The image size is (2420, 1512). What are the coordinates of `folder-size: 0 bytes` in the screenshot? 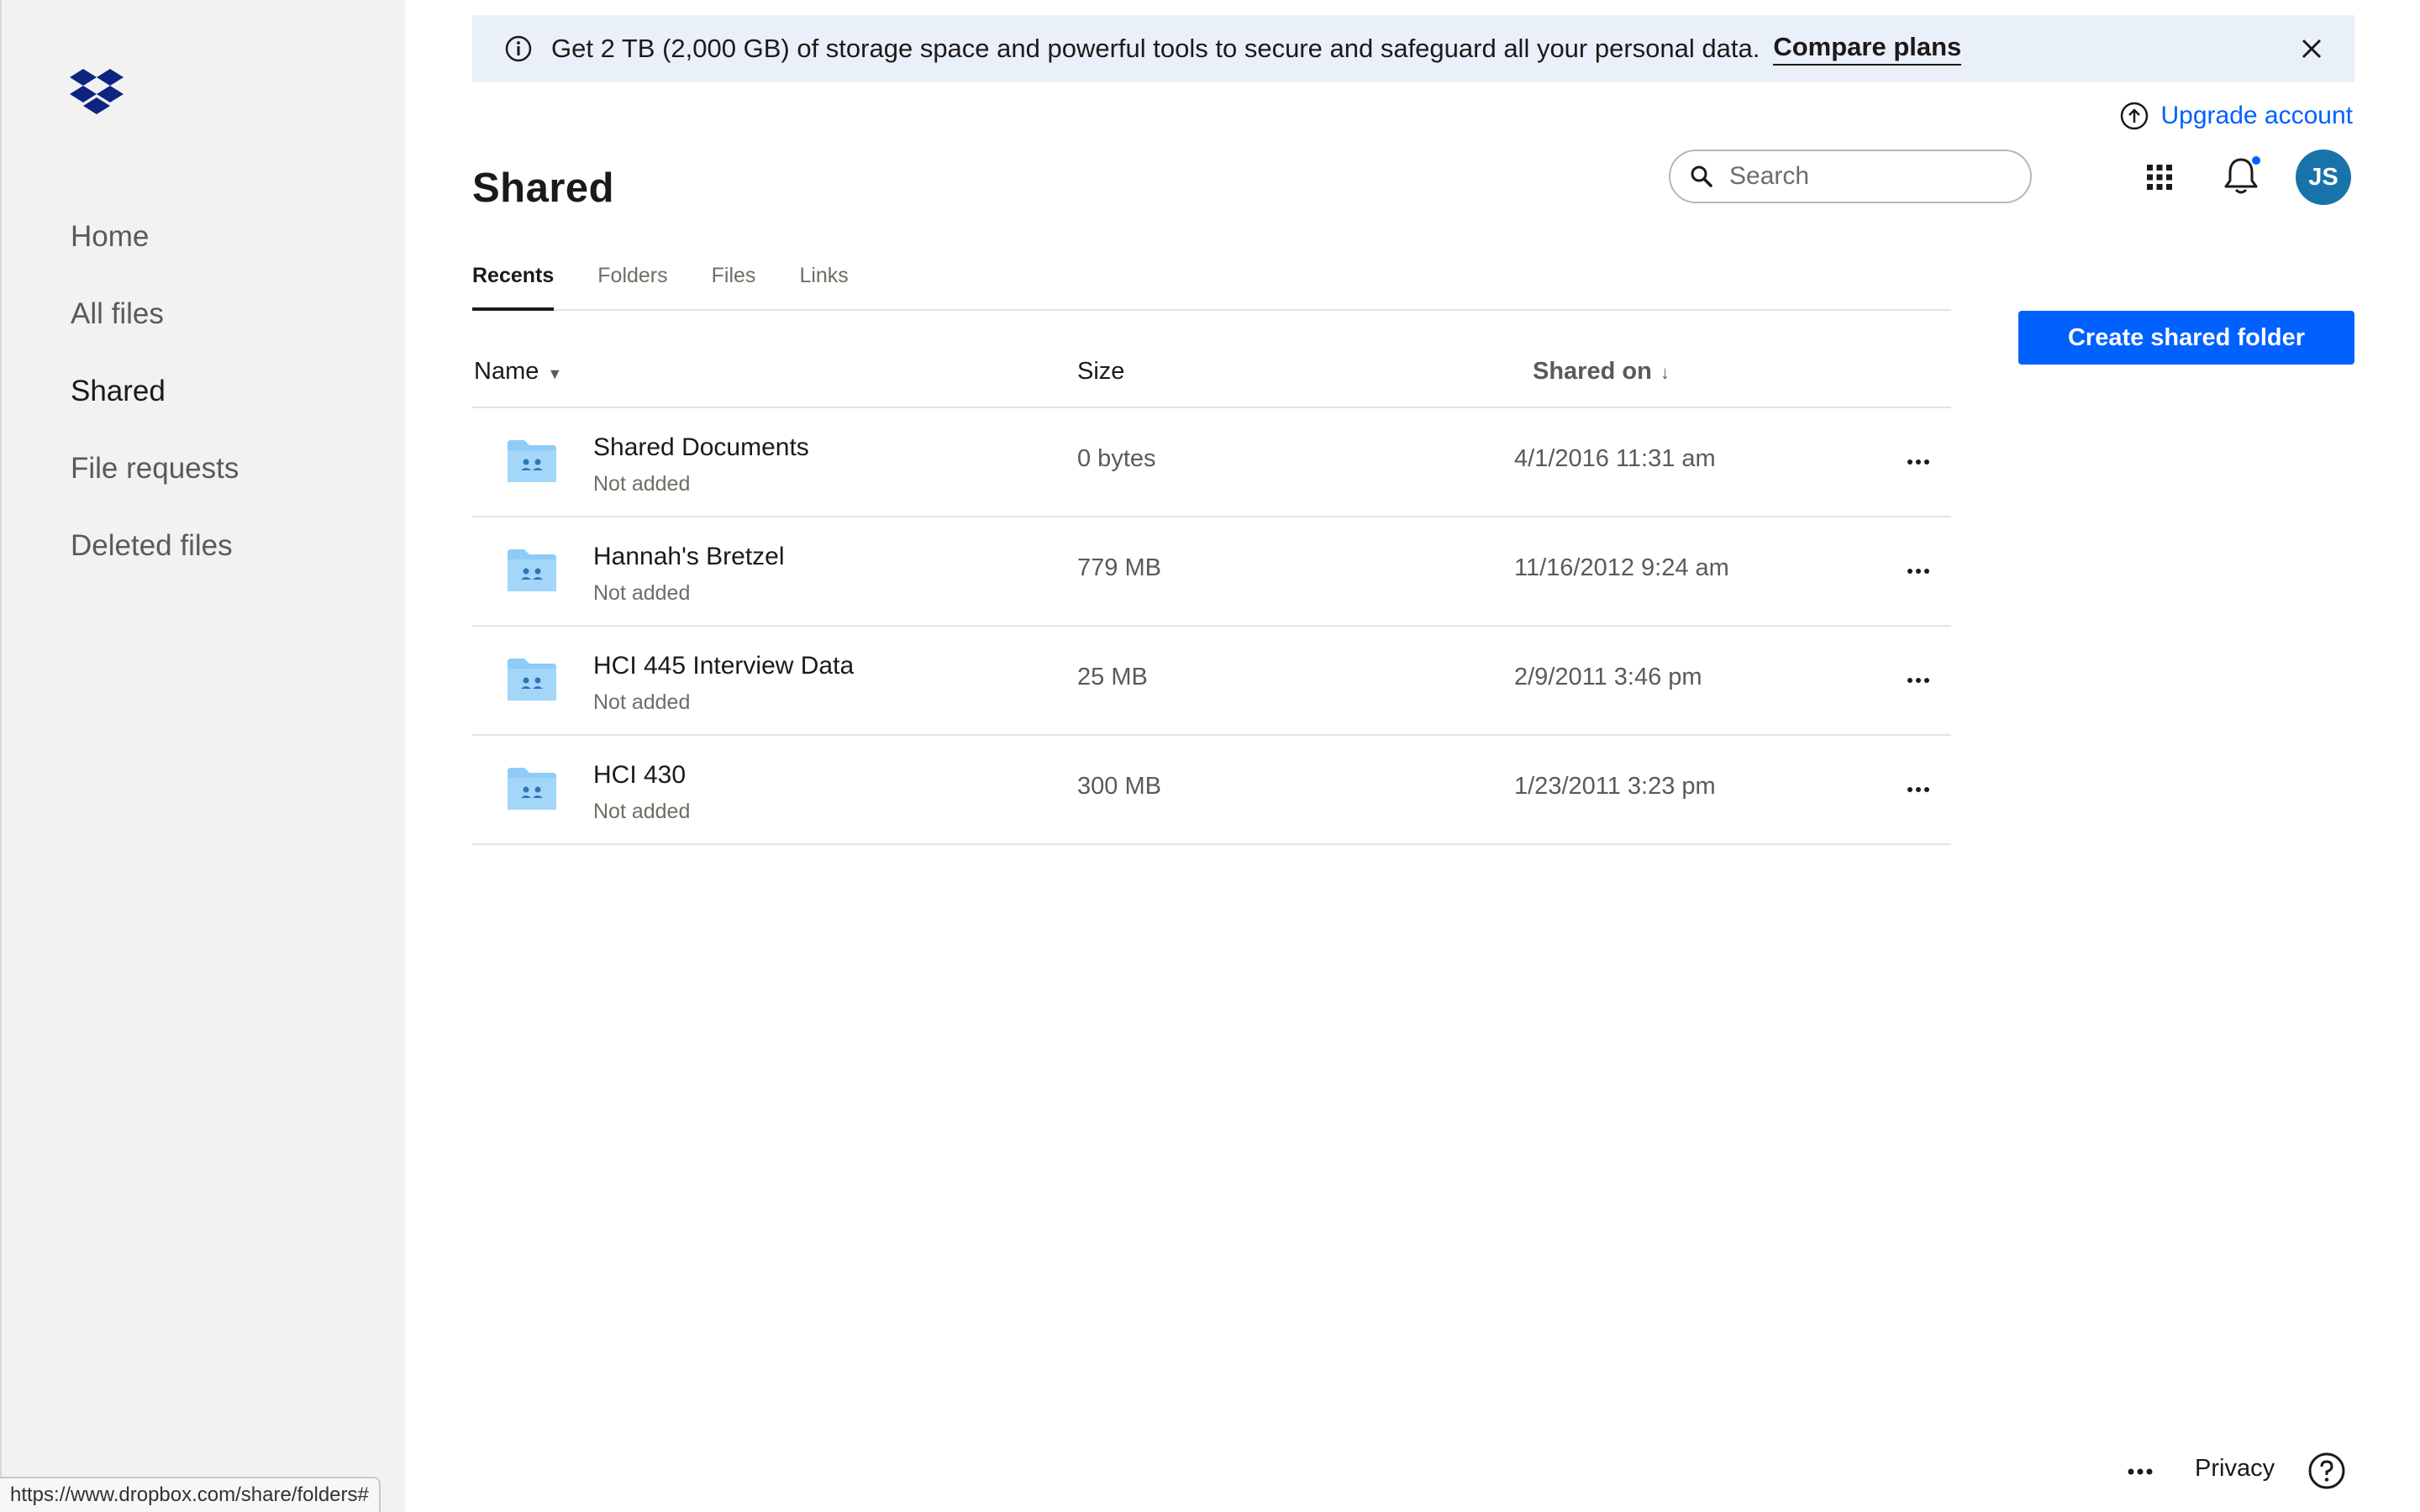 It's located at (1116, 458).